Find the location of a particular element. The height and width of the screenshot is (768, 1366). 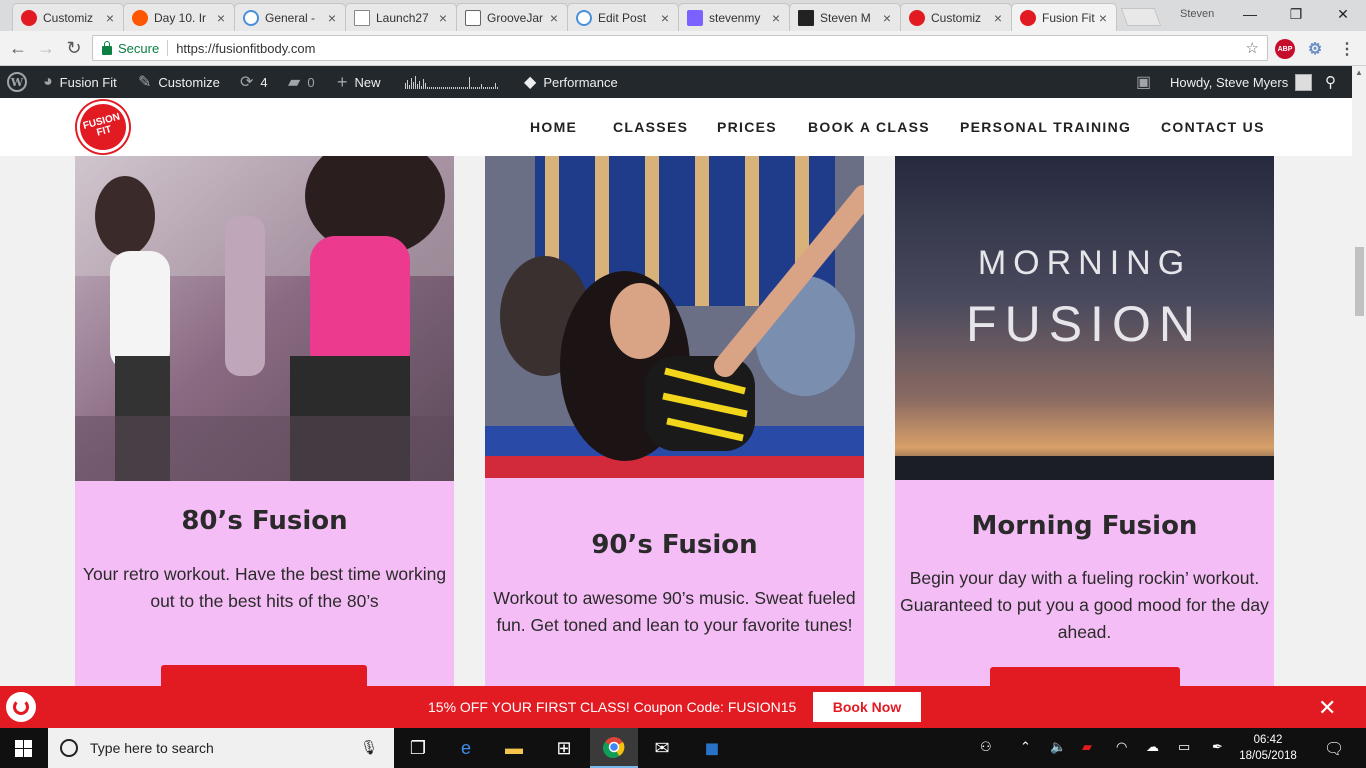

comments-link: ▰ 0 is located at coordinates (301, 82).